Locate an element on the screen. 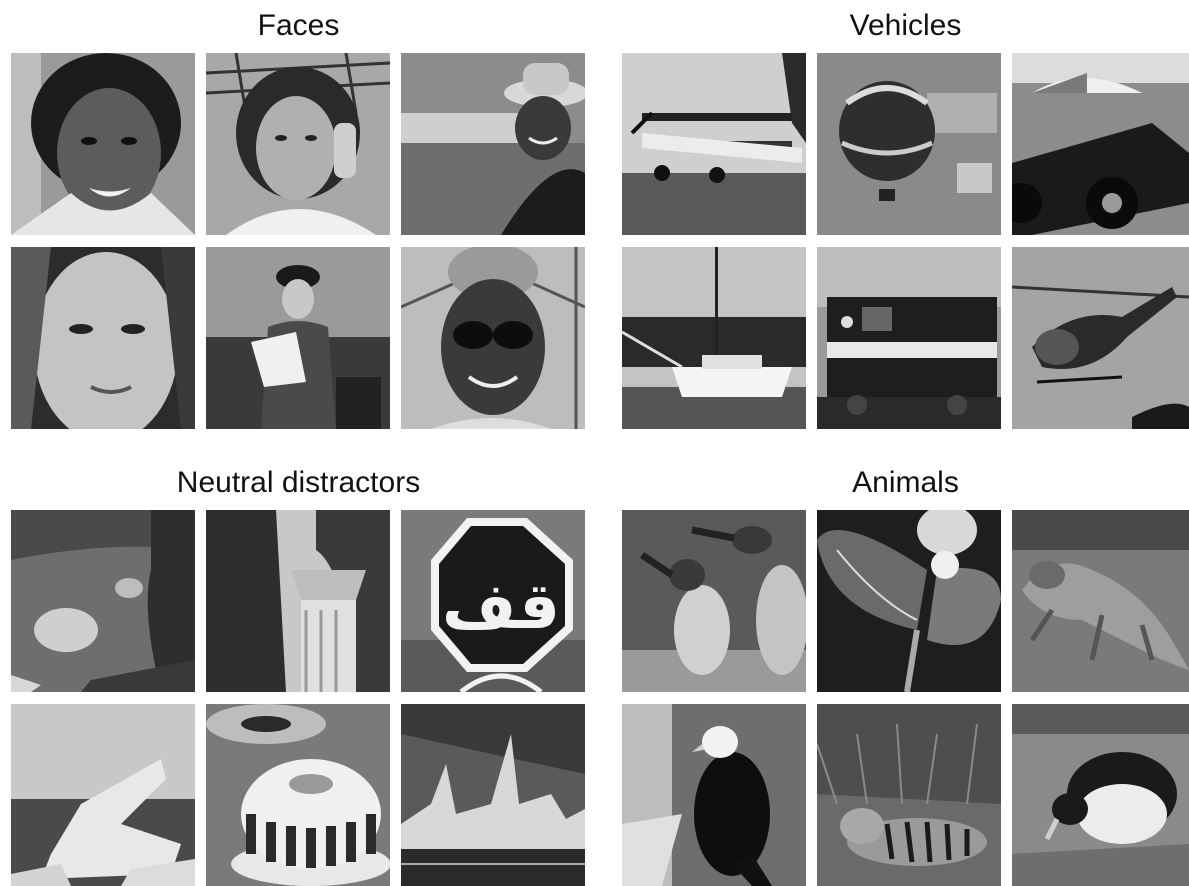 This screenshot has height=886, width=1189. neutral-stop-sign-photo: قف is located at coordinates (493, 601).